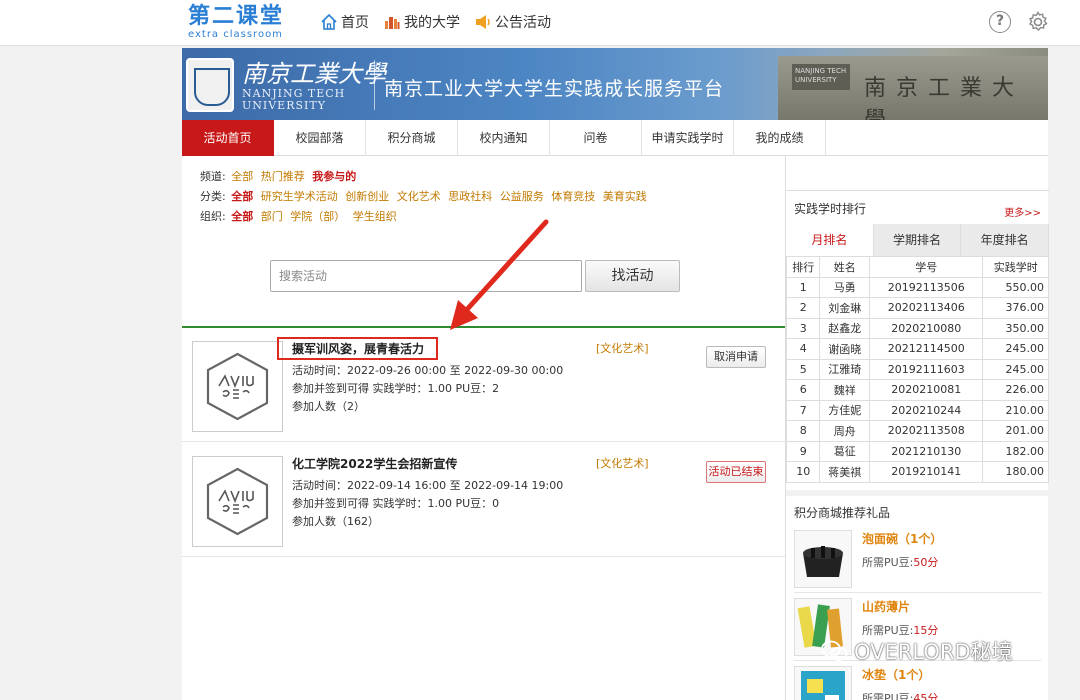  Describe the element at coordinates (917, 267) in the screenshot. I see `ranking-header-row: 排行 姓名 学号 实践学时` at that location.